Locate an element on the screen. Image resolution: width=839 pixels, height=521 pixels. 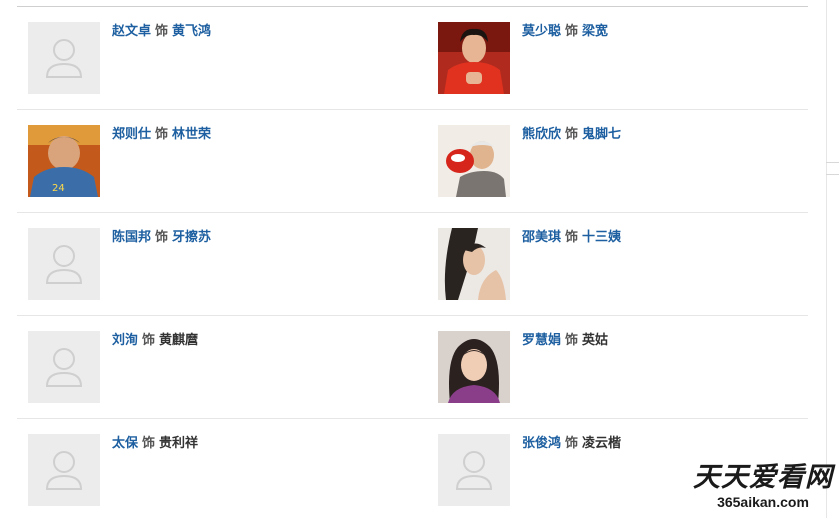
watermark-title: 天天爱看网 is located at coordinates (763, 477).